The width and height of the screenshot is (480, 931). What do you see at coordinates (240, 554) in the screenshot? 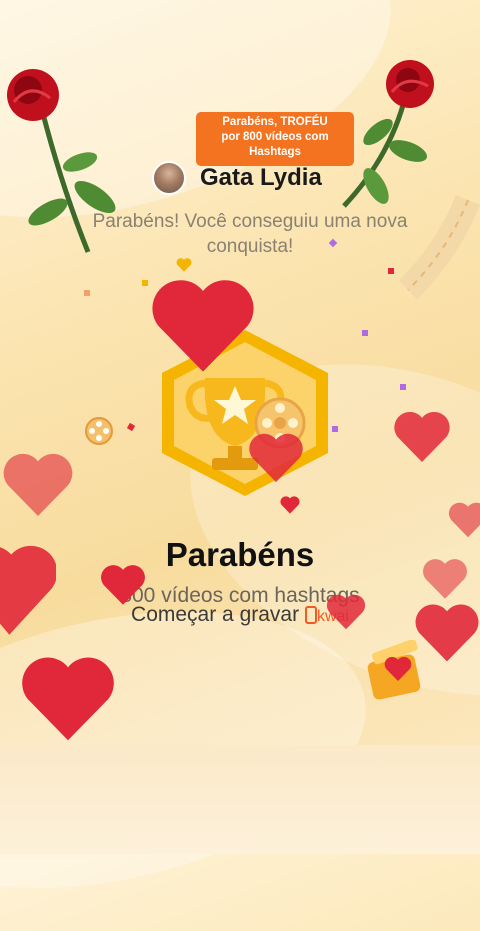
I see `achievement-title: Parabéns` at bounding box center [240, 554].